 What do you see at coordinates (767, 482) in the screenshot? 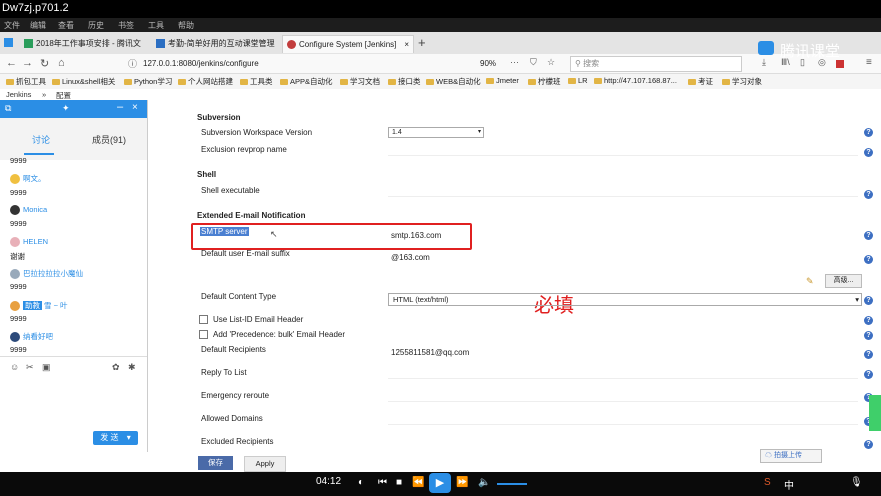
I see `sogou-input-icon: S` at bounding box center [767, 482].